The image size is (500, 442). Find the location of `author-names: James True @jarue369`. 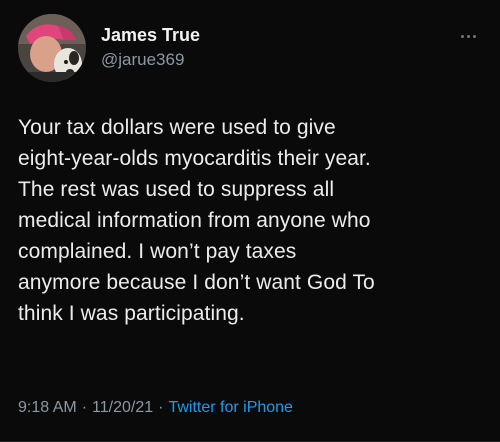

author-names: James True @jarue369 is located at coordinates (150, 47).